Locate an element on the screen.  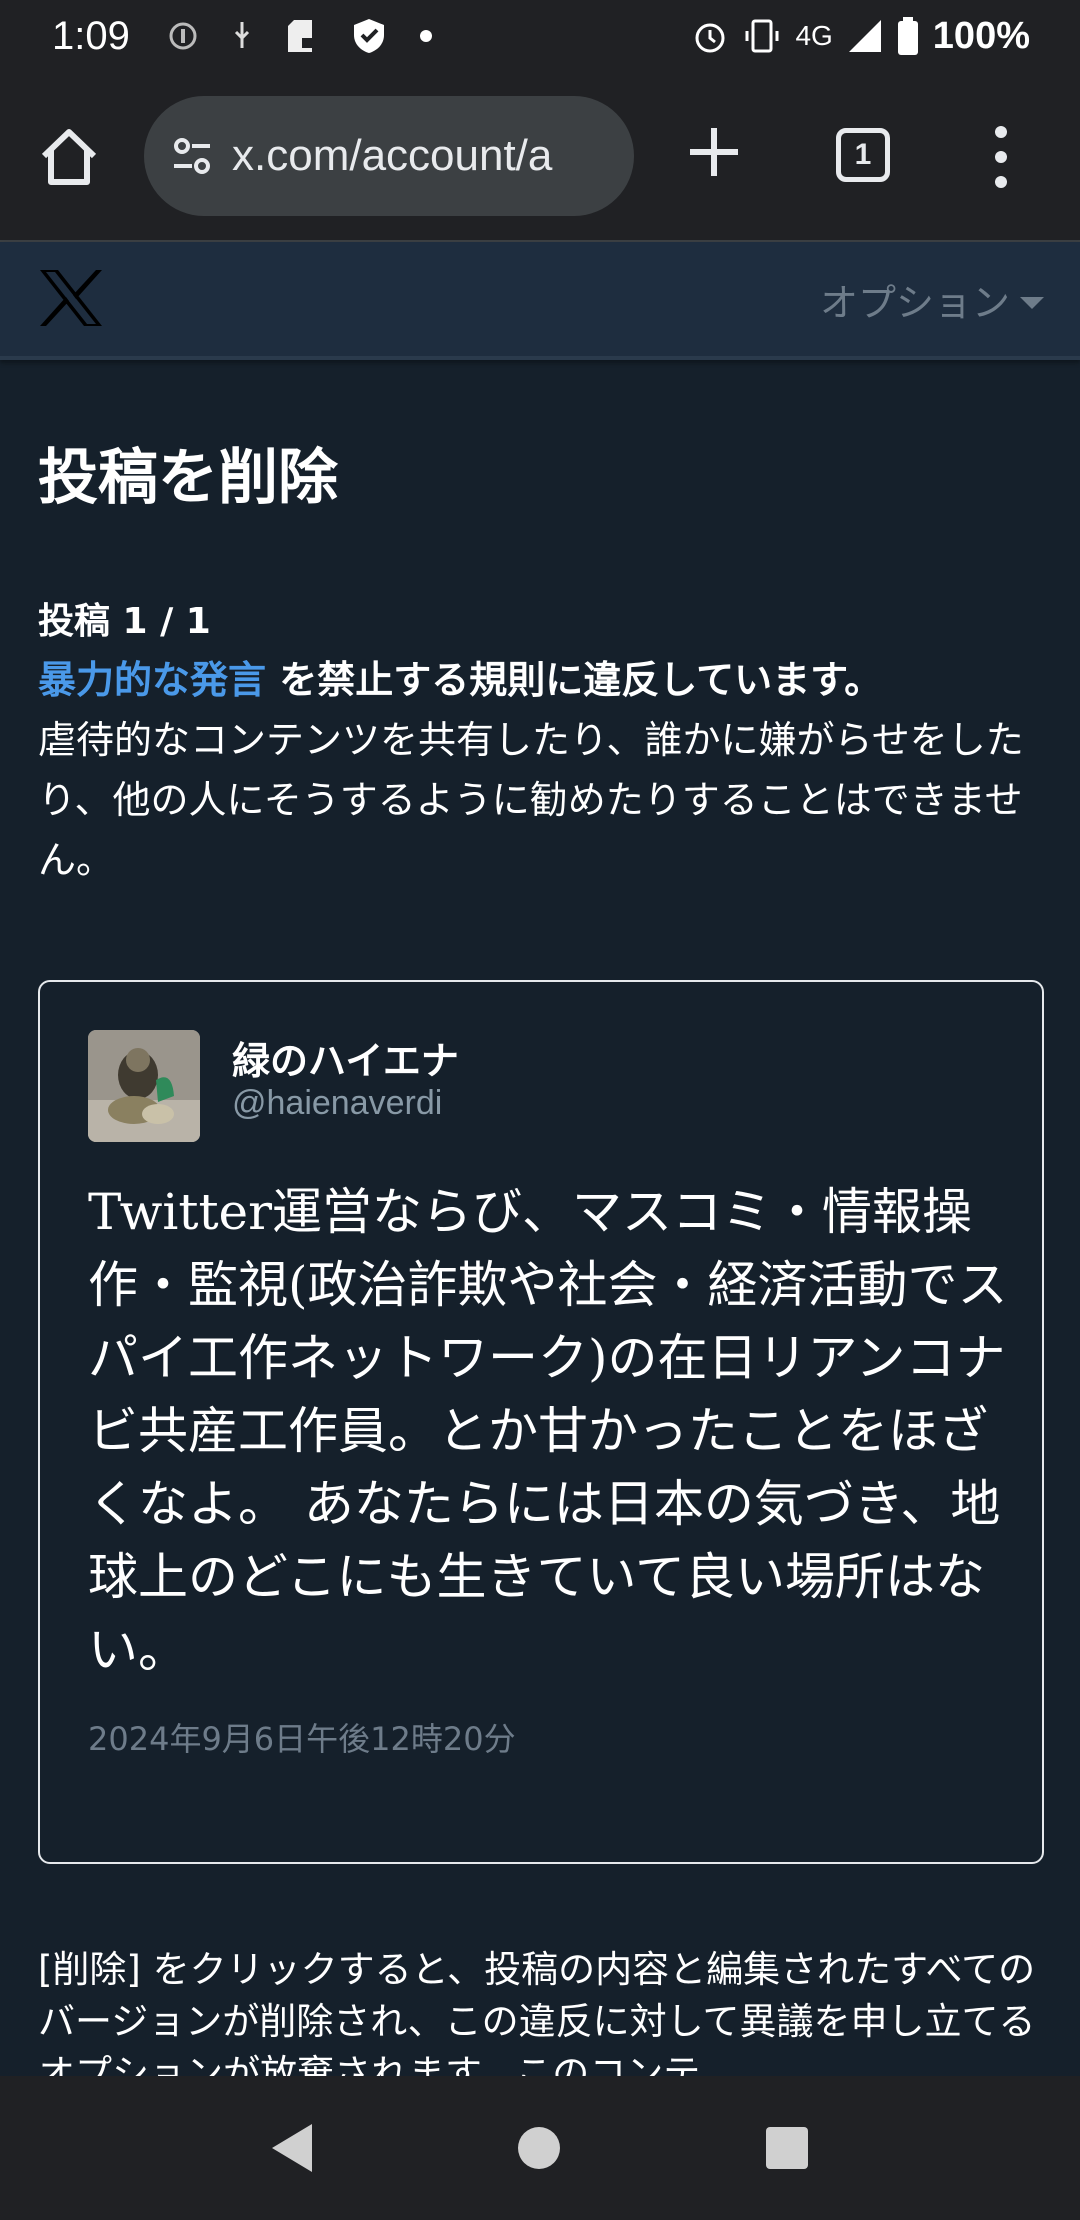
options-dropdown: オプション is located at coordinates (932, 299).